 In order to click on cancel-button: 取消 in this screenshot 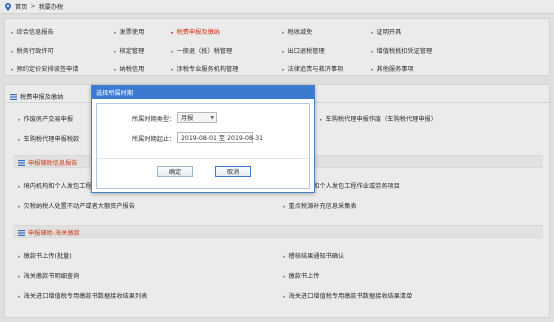, I will do `click(233, 171)`.